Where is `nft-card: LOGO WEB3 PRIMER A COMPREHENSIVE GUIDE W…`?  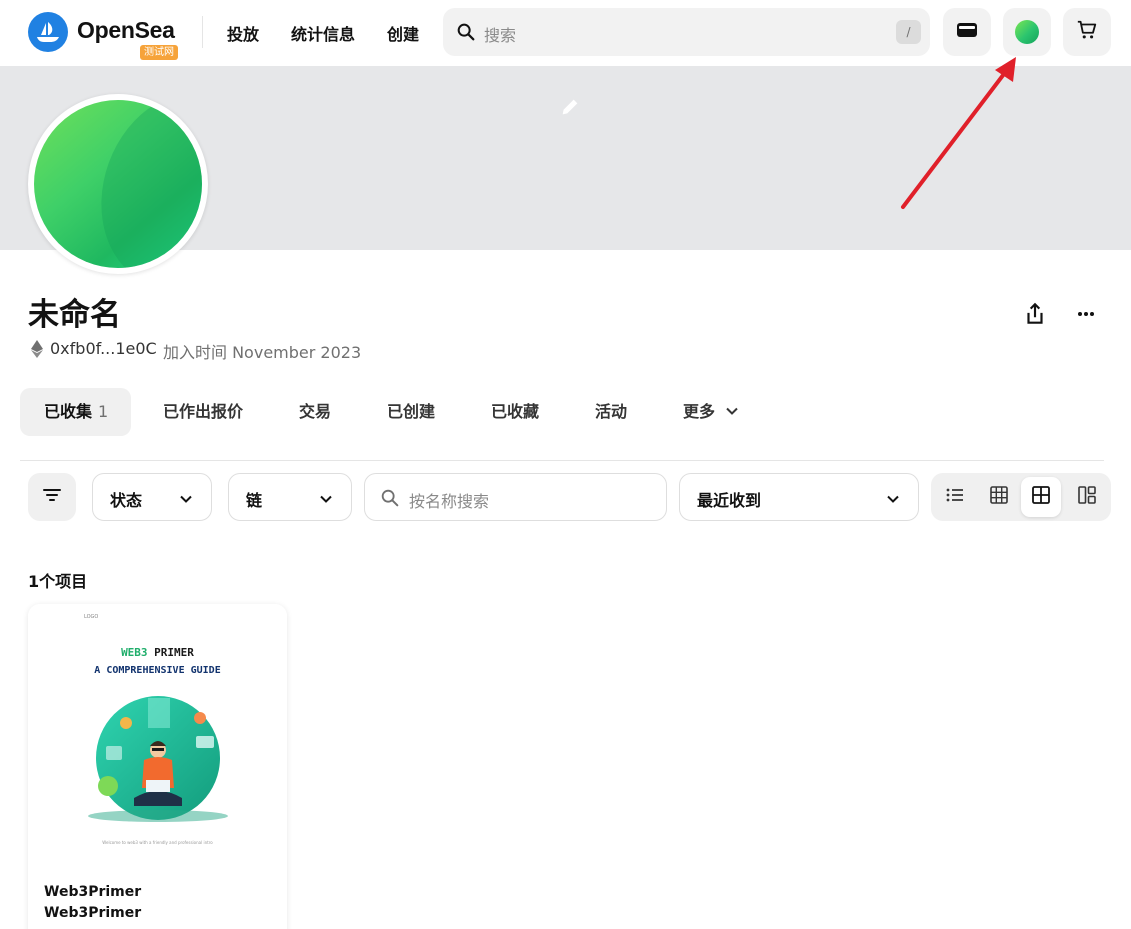
nft-card: LOGO WEB3 PRIMER A COMPREHENSIVE GUIDE W… is located at coordinates (157, 766).